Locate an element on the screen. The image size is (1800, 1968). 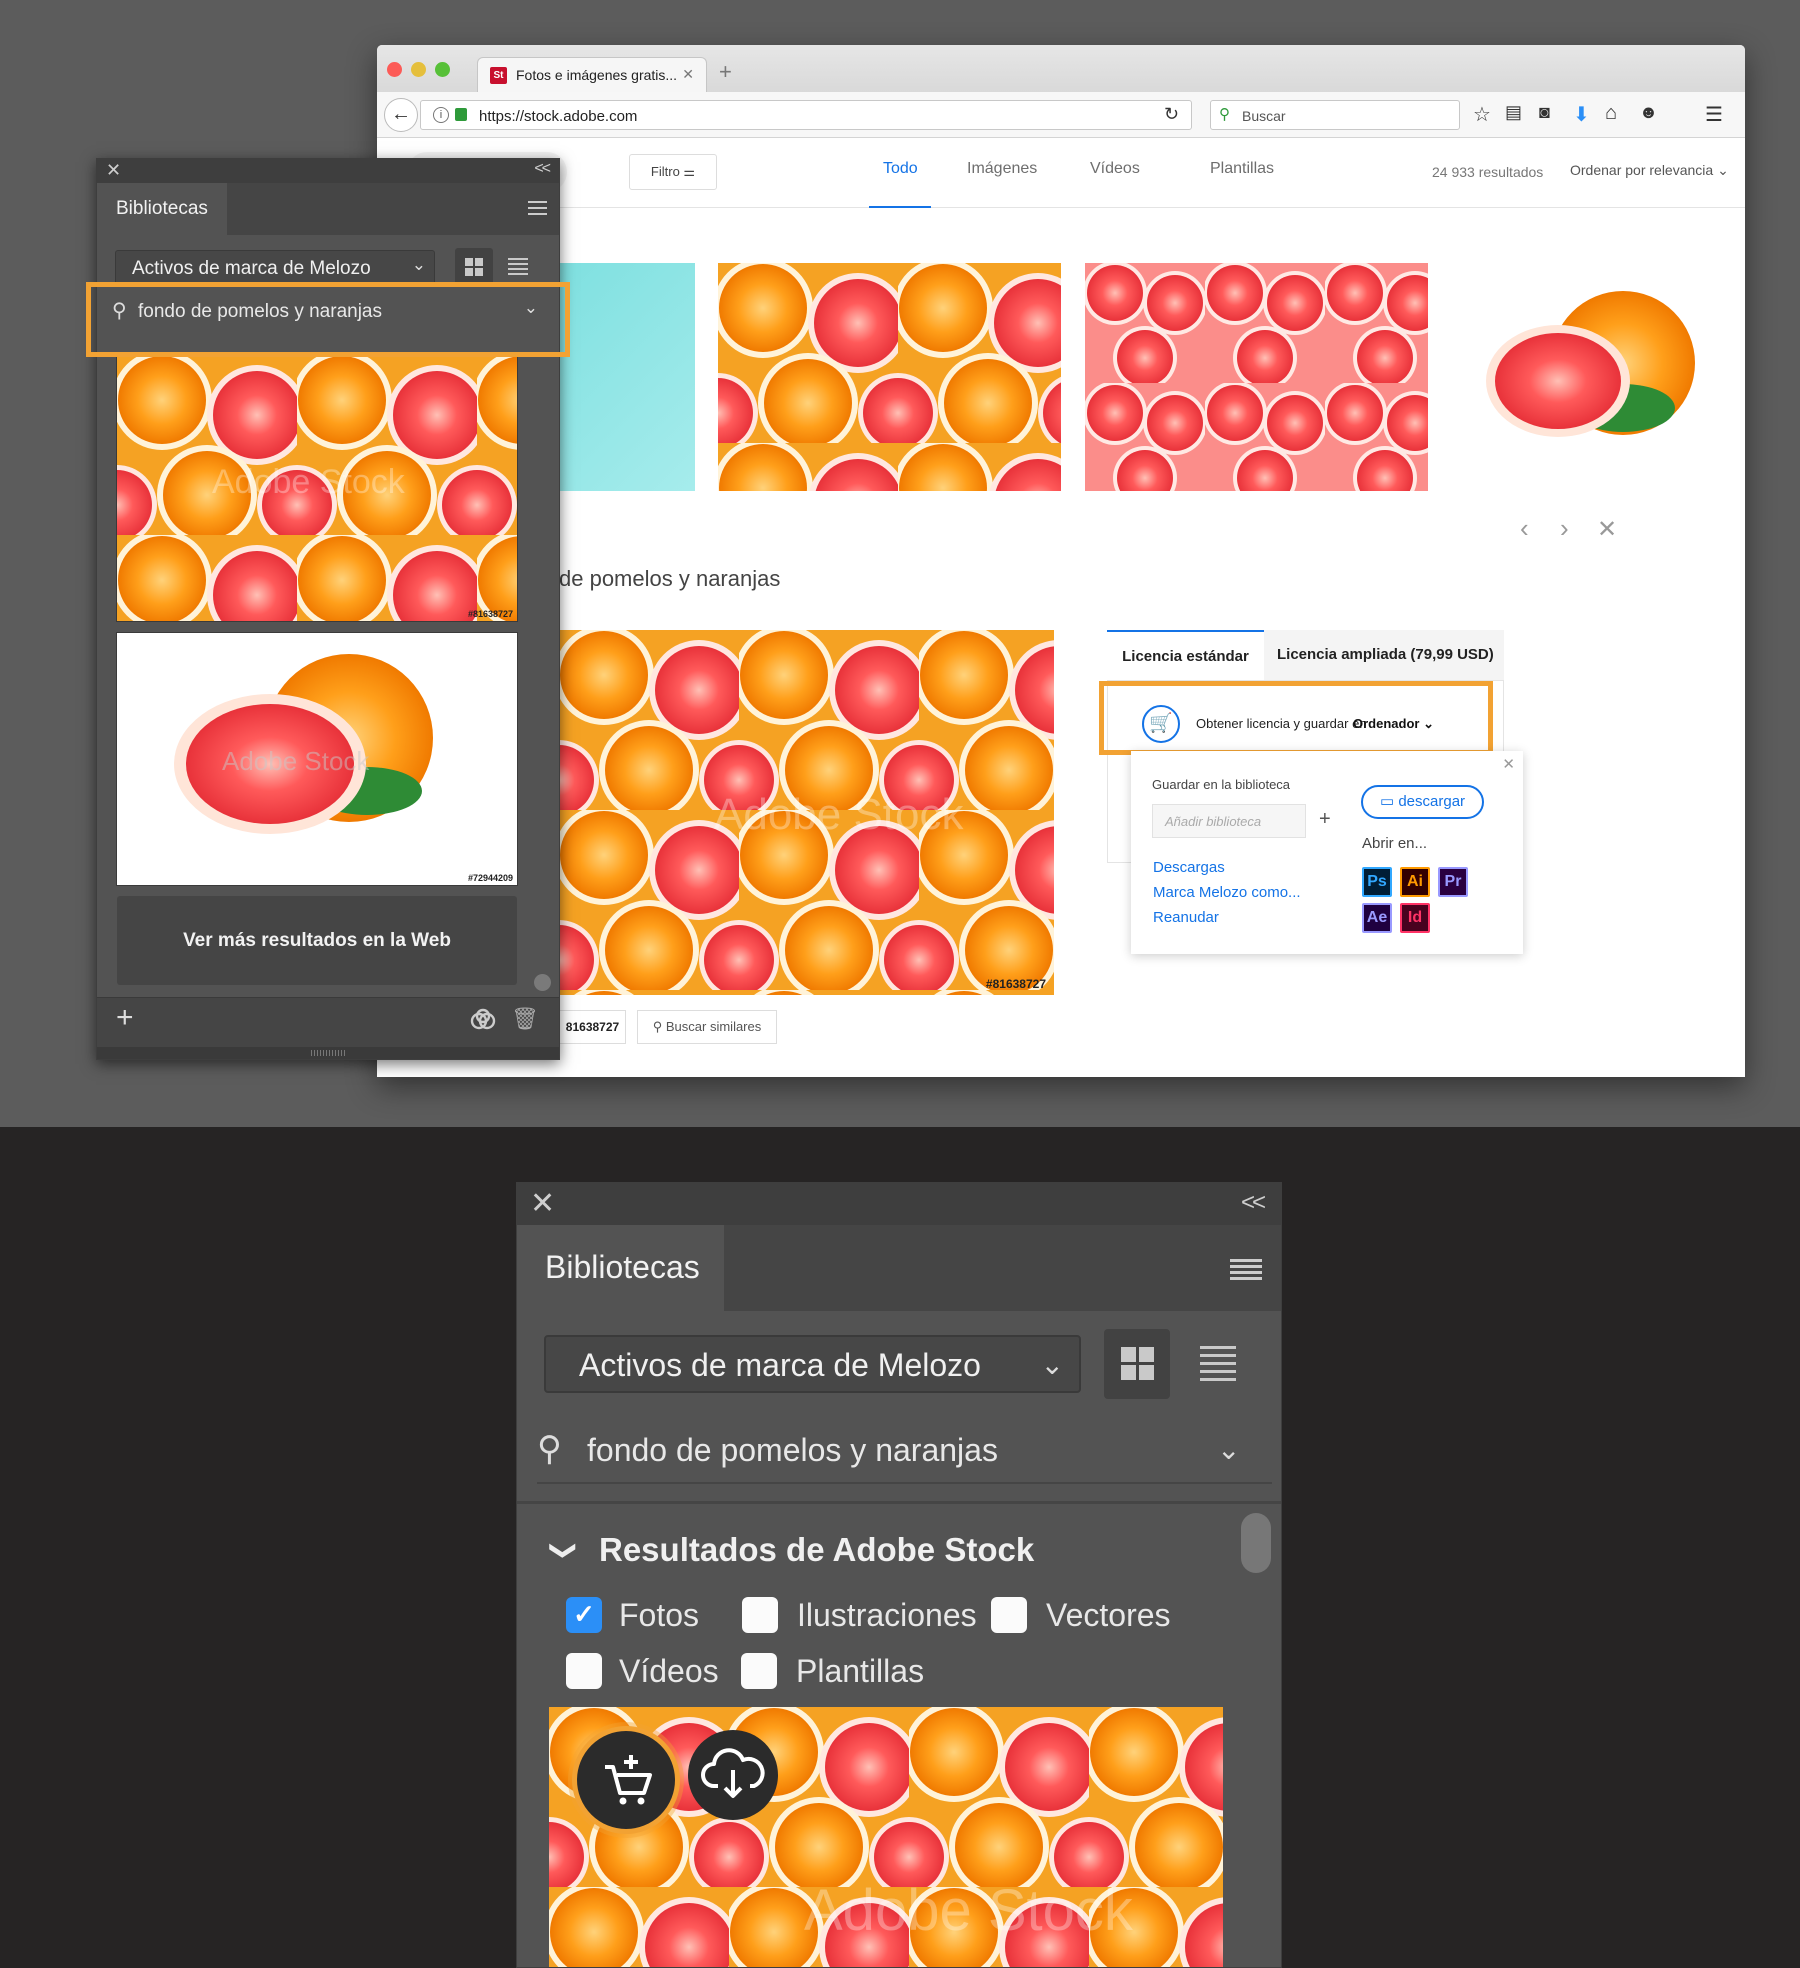
add-element-icon: + is located at coordinates (125, 1018).